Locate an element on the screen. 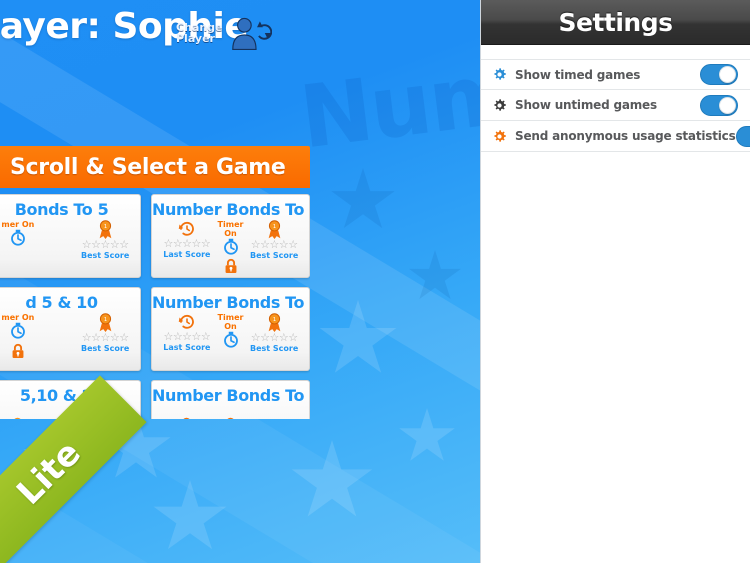 The height and width of the screenshot is (563, 750). toggle-send-anonymous-usage-statistics is located at coordinates (742, 136).